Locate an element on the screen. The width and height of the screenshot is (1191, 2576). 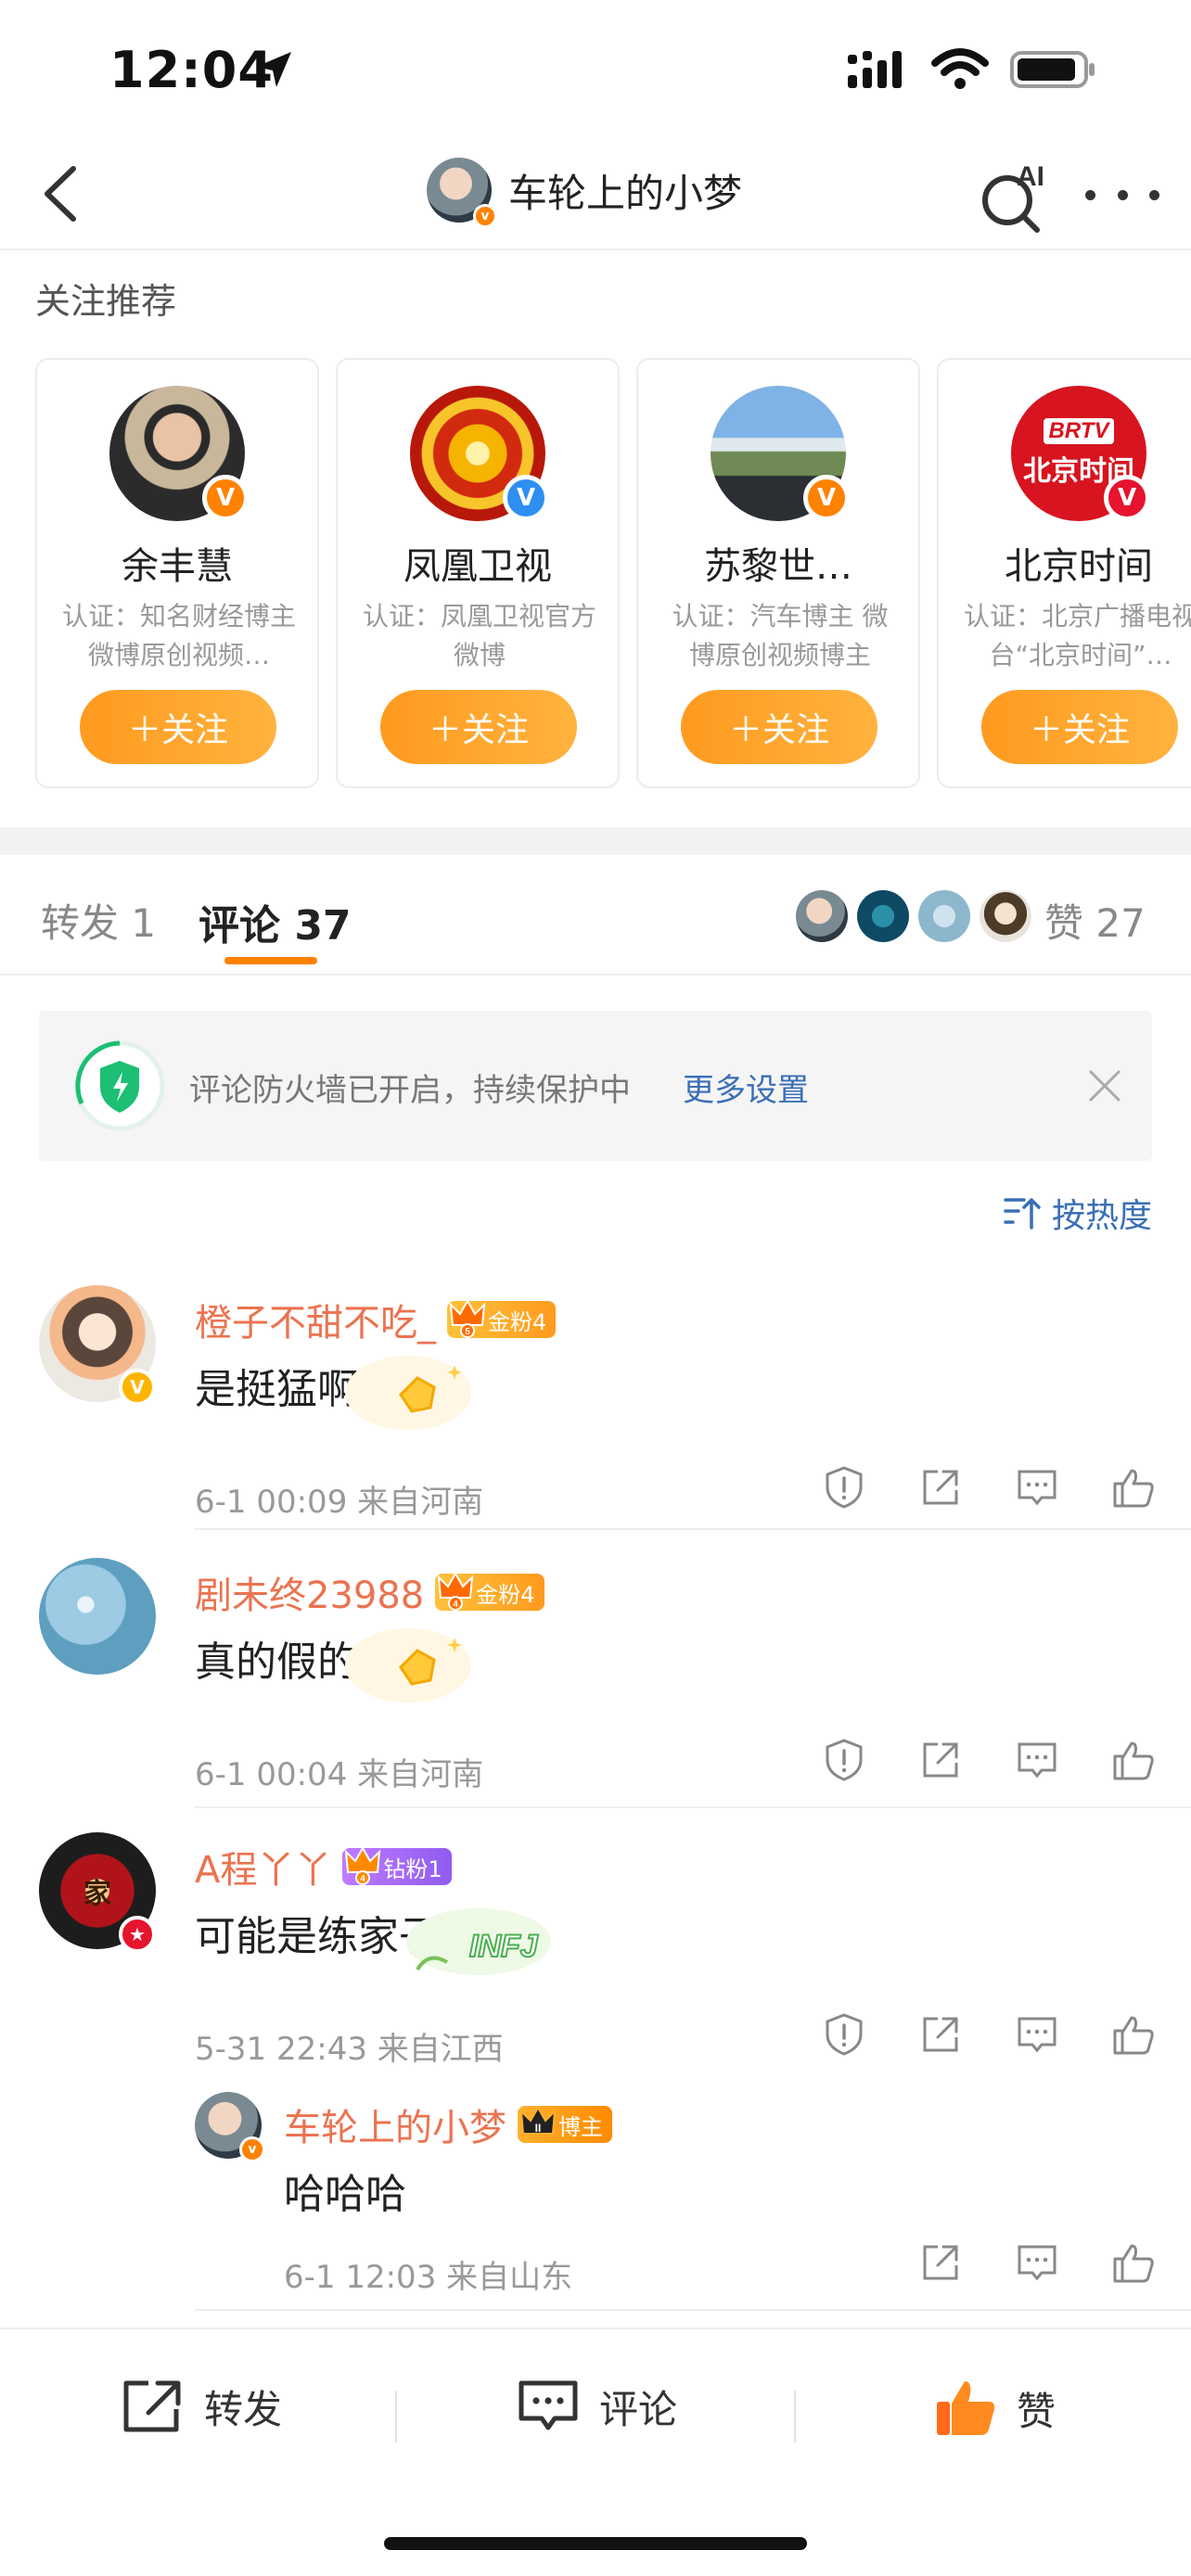
reply-item: v 车轮上的小梦 II 博主 哈哈哈 6-1 12:03 来自山东 is located at coordinates (595, 2204).